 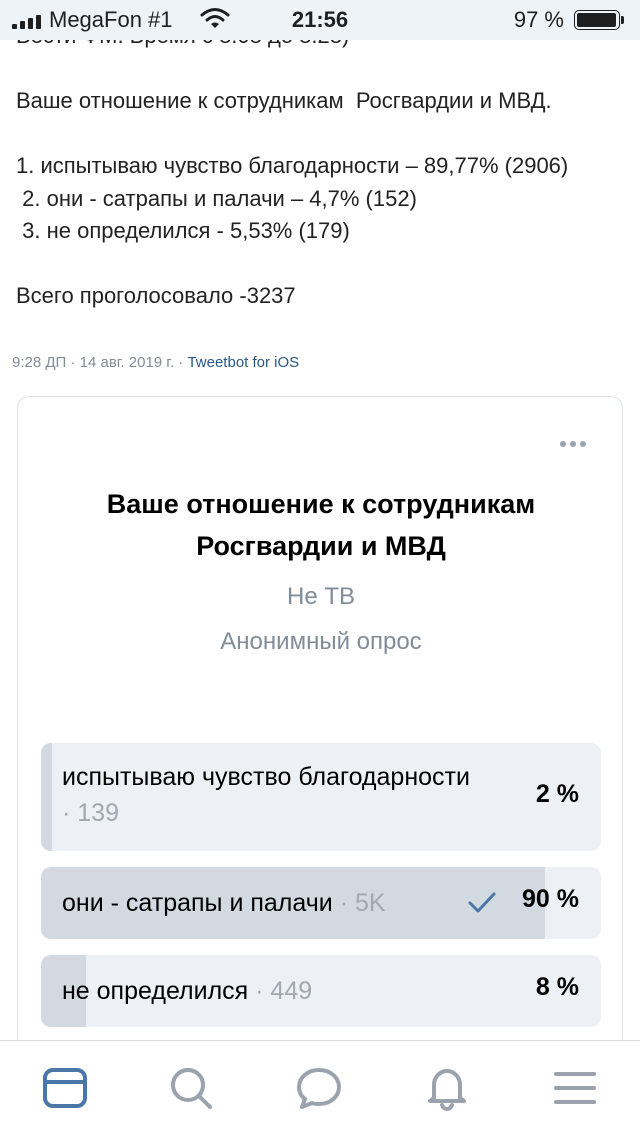 I want to click on battery-icon, so click(x=600, y=21).